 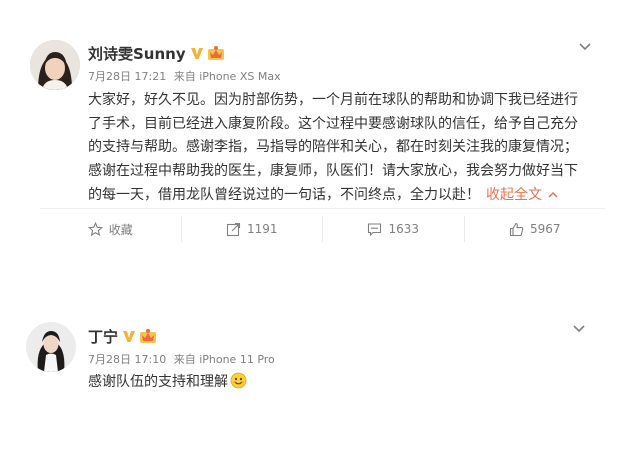 I want to click on post-body-line-last: 的每一天，借用龙队曾经说过的一句话，不问终点，全力以赴！ 收起全文, so click(x=333, y=195).